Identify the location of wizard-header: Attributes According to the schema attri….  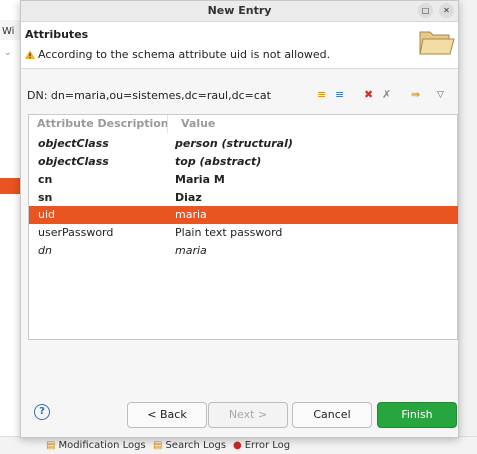
(239, 45).